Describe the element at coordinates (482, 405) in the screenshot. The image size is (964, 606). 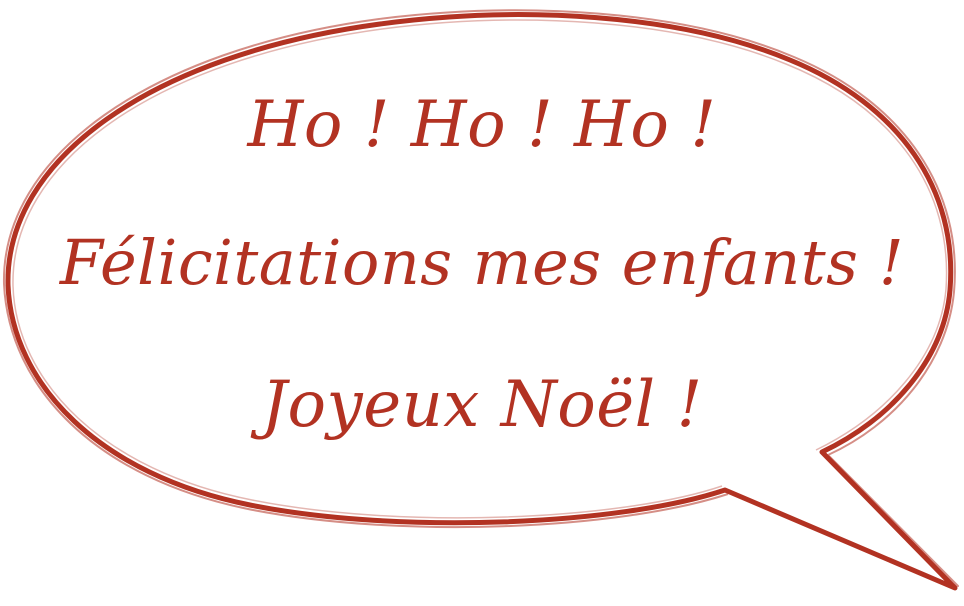
I see `merry-christmas-line: Joyeux Noël !` at that location.